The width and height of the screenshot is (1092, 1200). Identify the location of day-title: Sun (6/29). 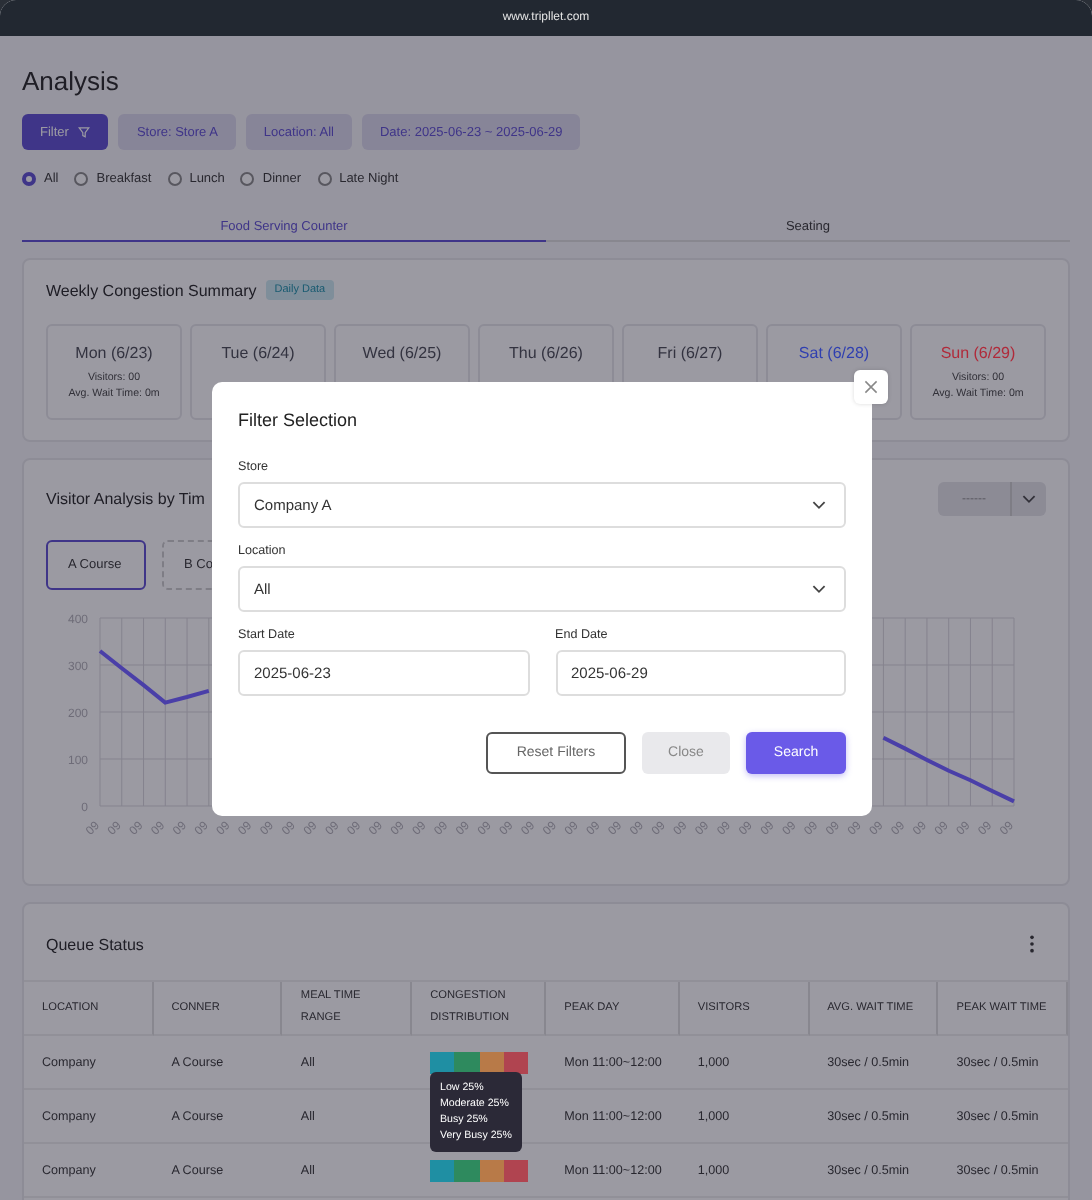
(978, 353).